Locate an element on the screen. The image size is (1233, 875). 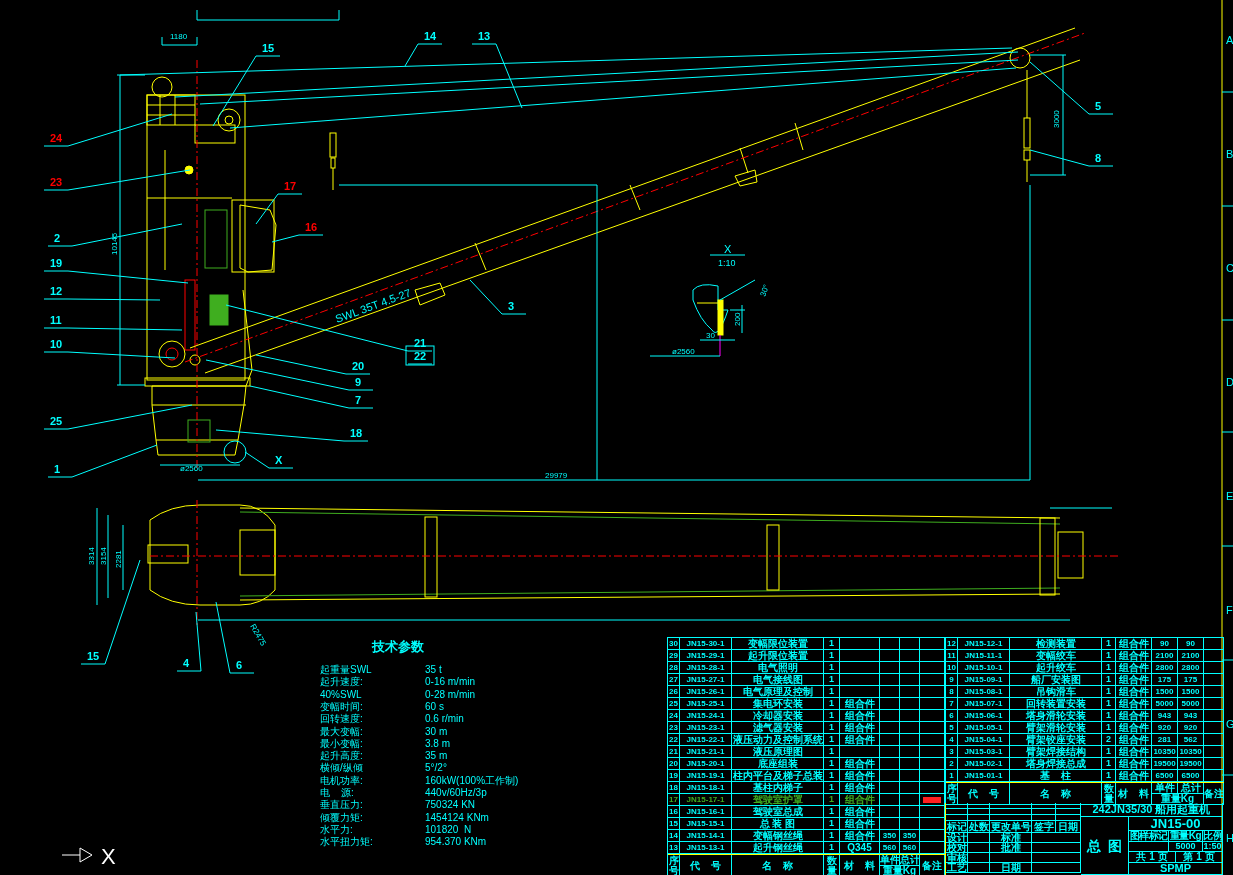
table-cell: JN15-17-1 is located at coordinates (706, 800).